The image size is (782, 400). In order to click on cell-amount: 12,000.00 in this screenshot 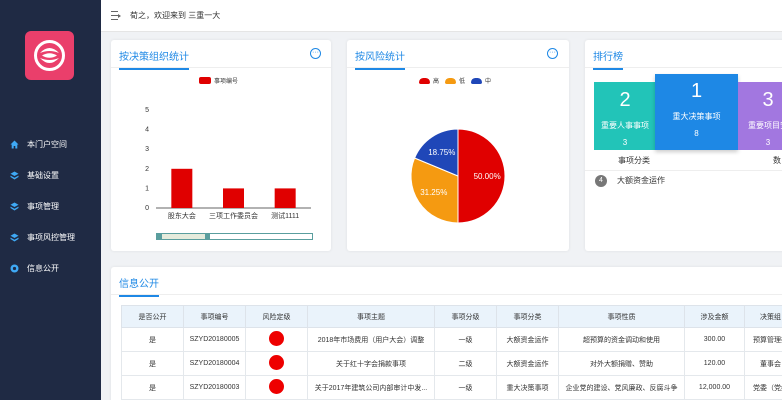, I will do `click(714, 387)`.